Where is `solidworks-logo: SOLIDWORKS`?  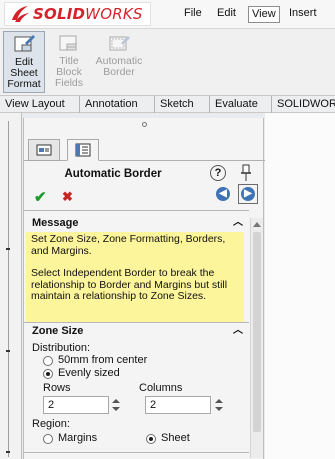 solidworks-logo: SOLIDWORKS is located at coordinates (77, 14).